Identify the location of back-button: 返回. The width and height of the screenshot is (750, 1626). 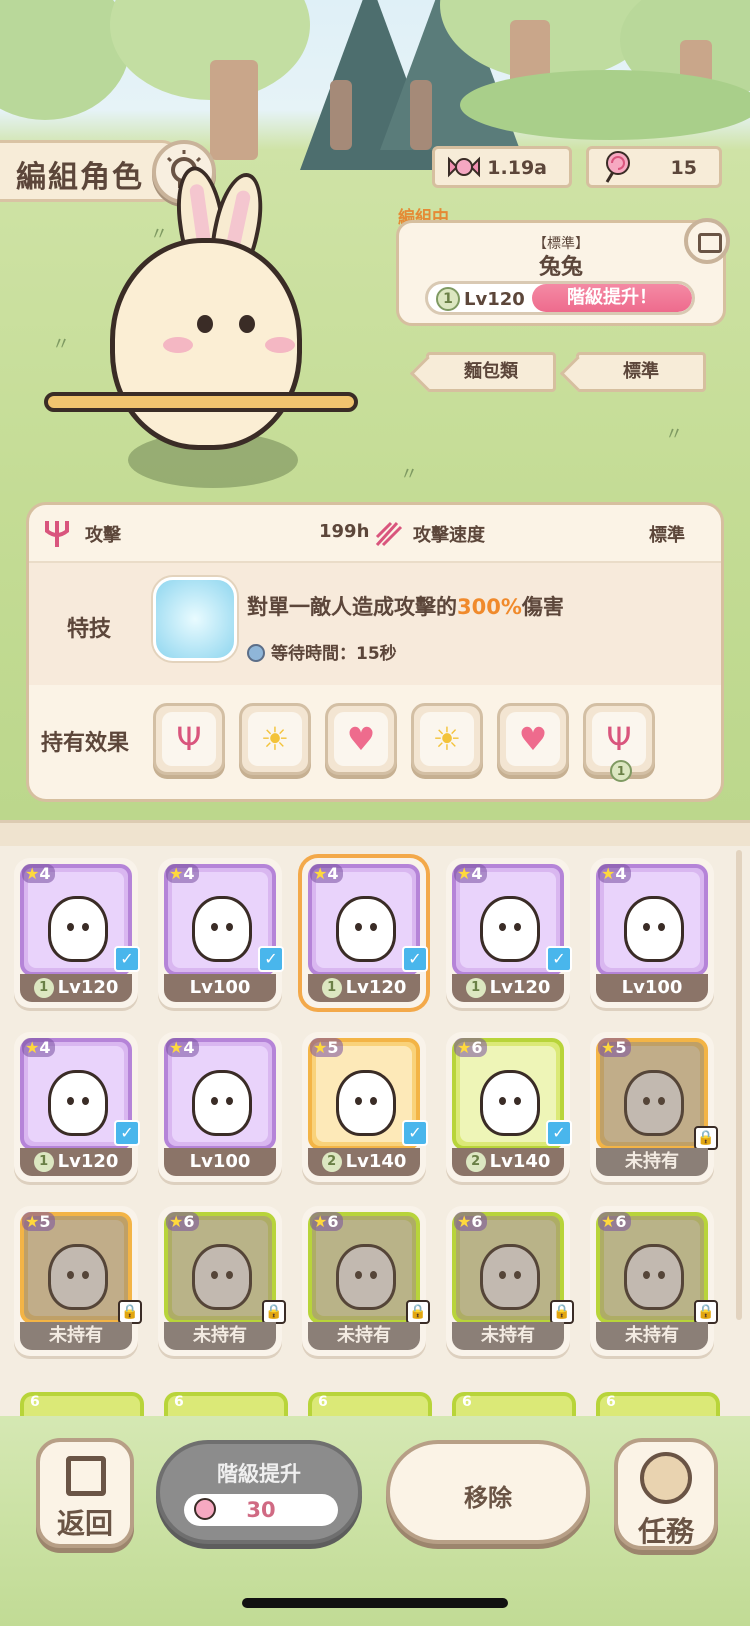
(85, 1493).